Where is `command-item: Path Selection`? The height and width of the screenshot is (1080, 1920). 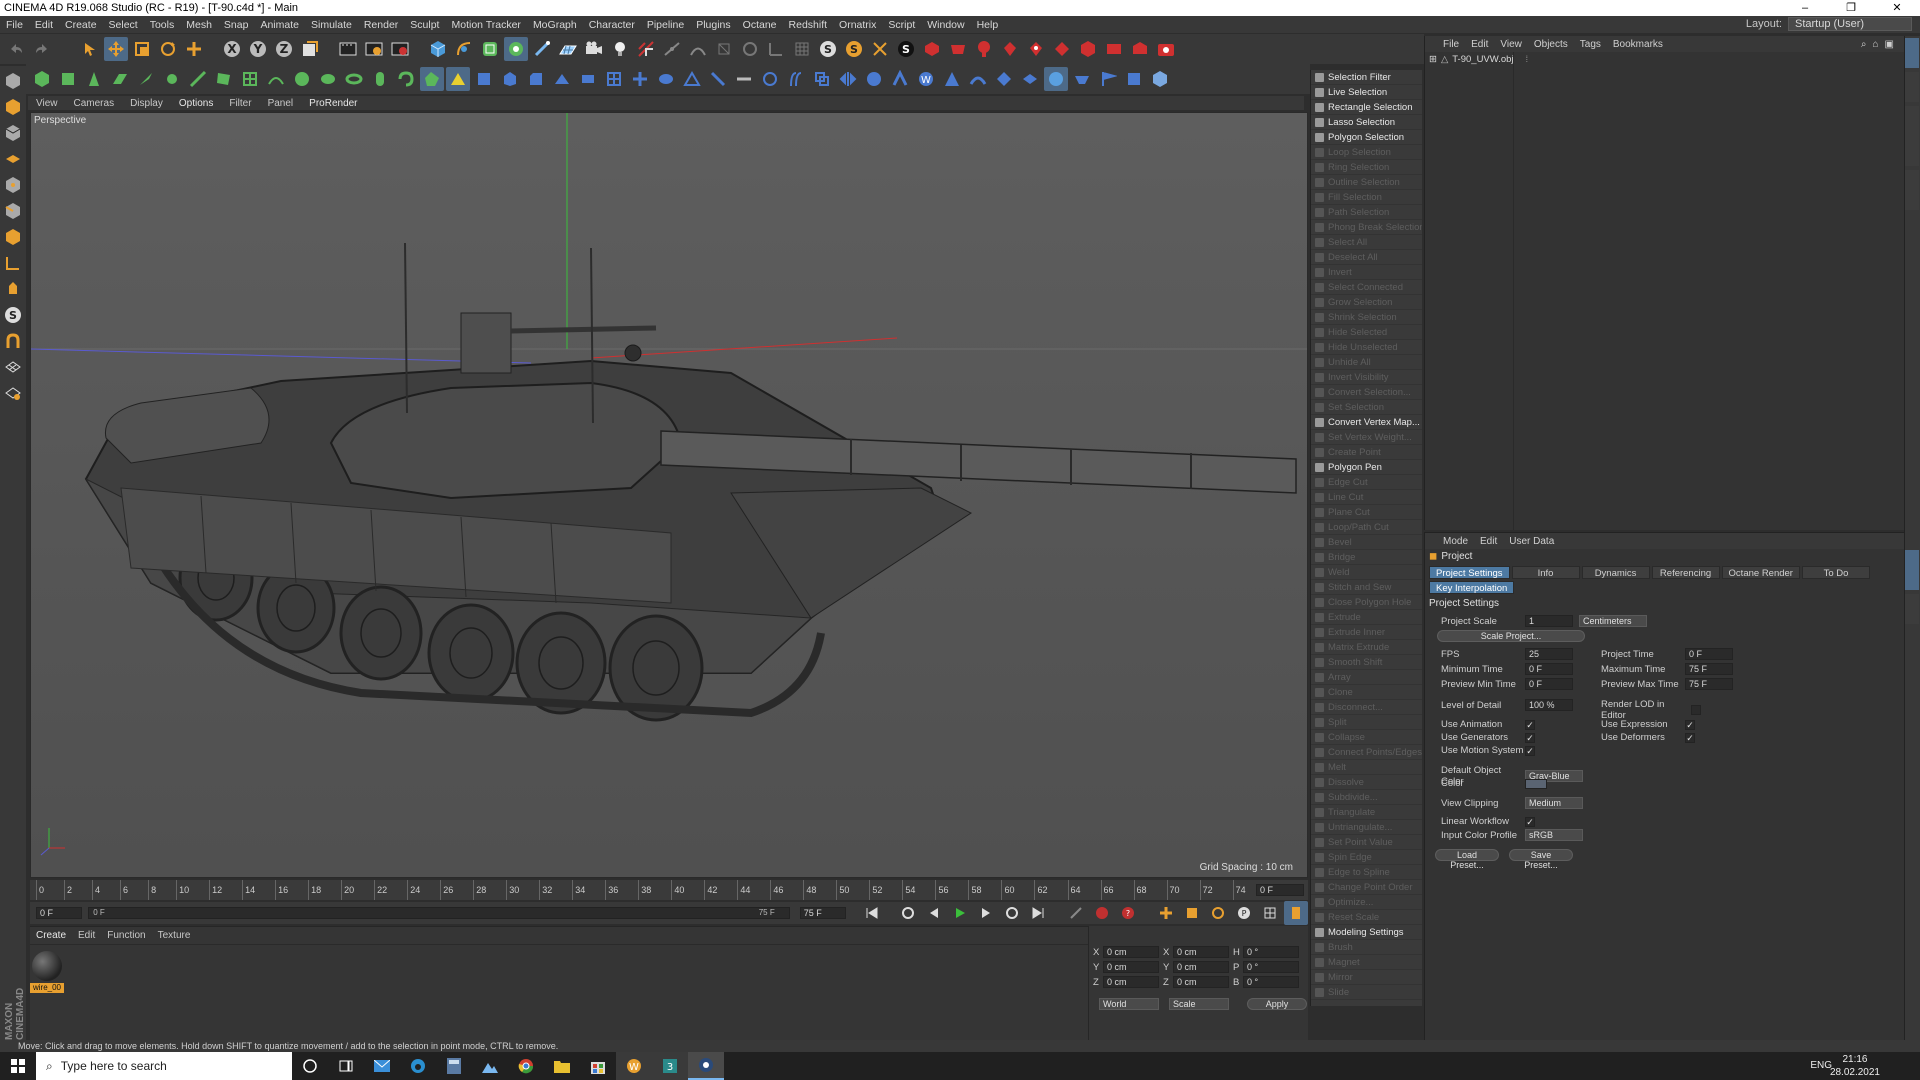
command-item: Path Selection is located at coordinates (1366, 212).